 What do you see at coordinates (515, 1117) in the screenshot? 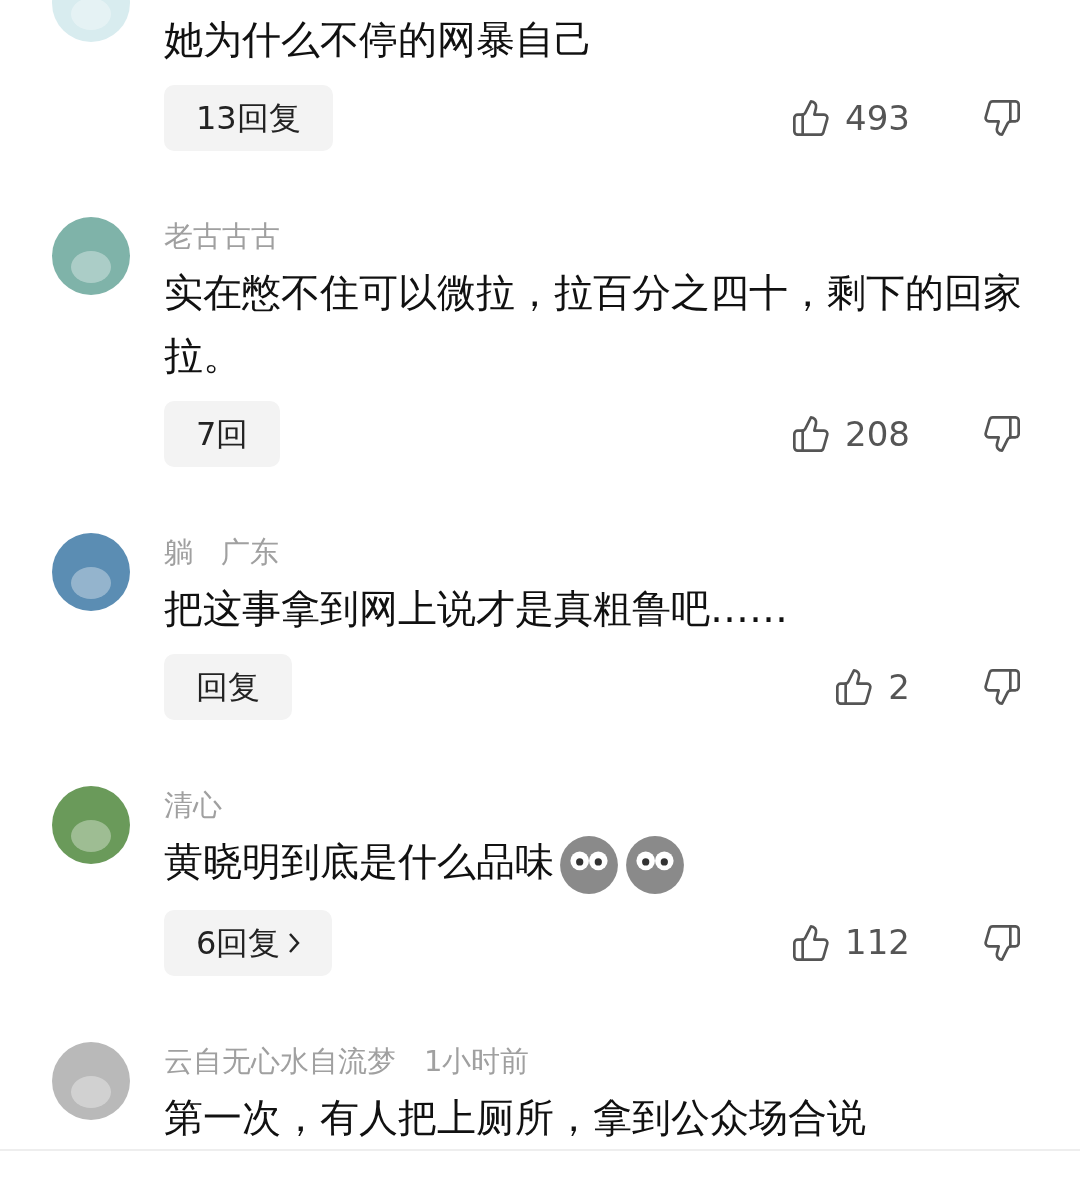
I see `comment-text: 第一次，有人把上厕所，拿到公众场合说` at bounding box center [515, 1117].